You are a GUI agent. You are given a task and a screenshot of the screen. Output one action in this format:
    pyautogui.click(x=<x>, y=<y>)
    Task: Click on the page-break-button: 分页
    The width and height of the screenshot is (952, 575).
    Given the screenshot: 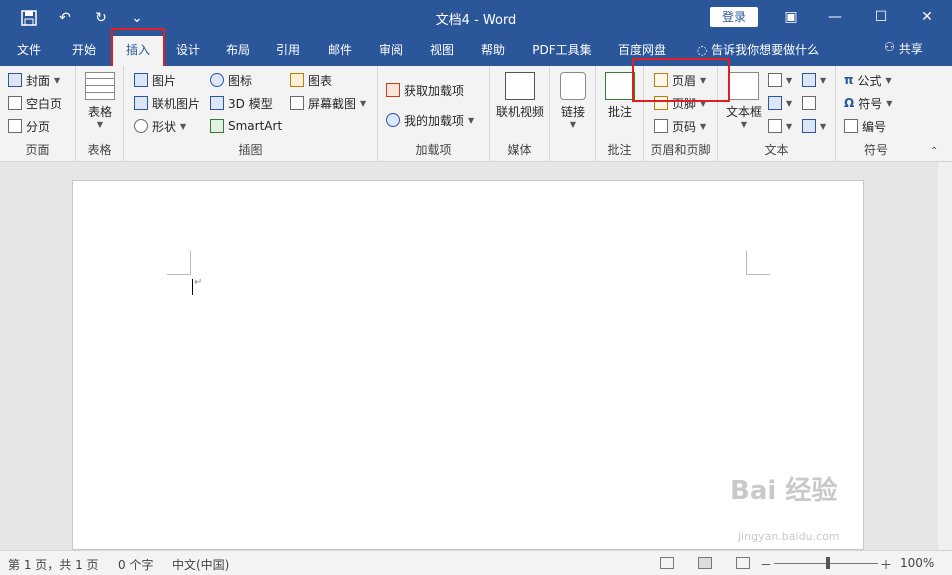 What is the action you would take?
    pyautogui.click(x=29, y=126)
    